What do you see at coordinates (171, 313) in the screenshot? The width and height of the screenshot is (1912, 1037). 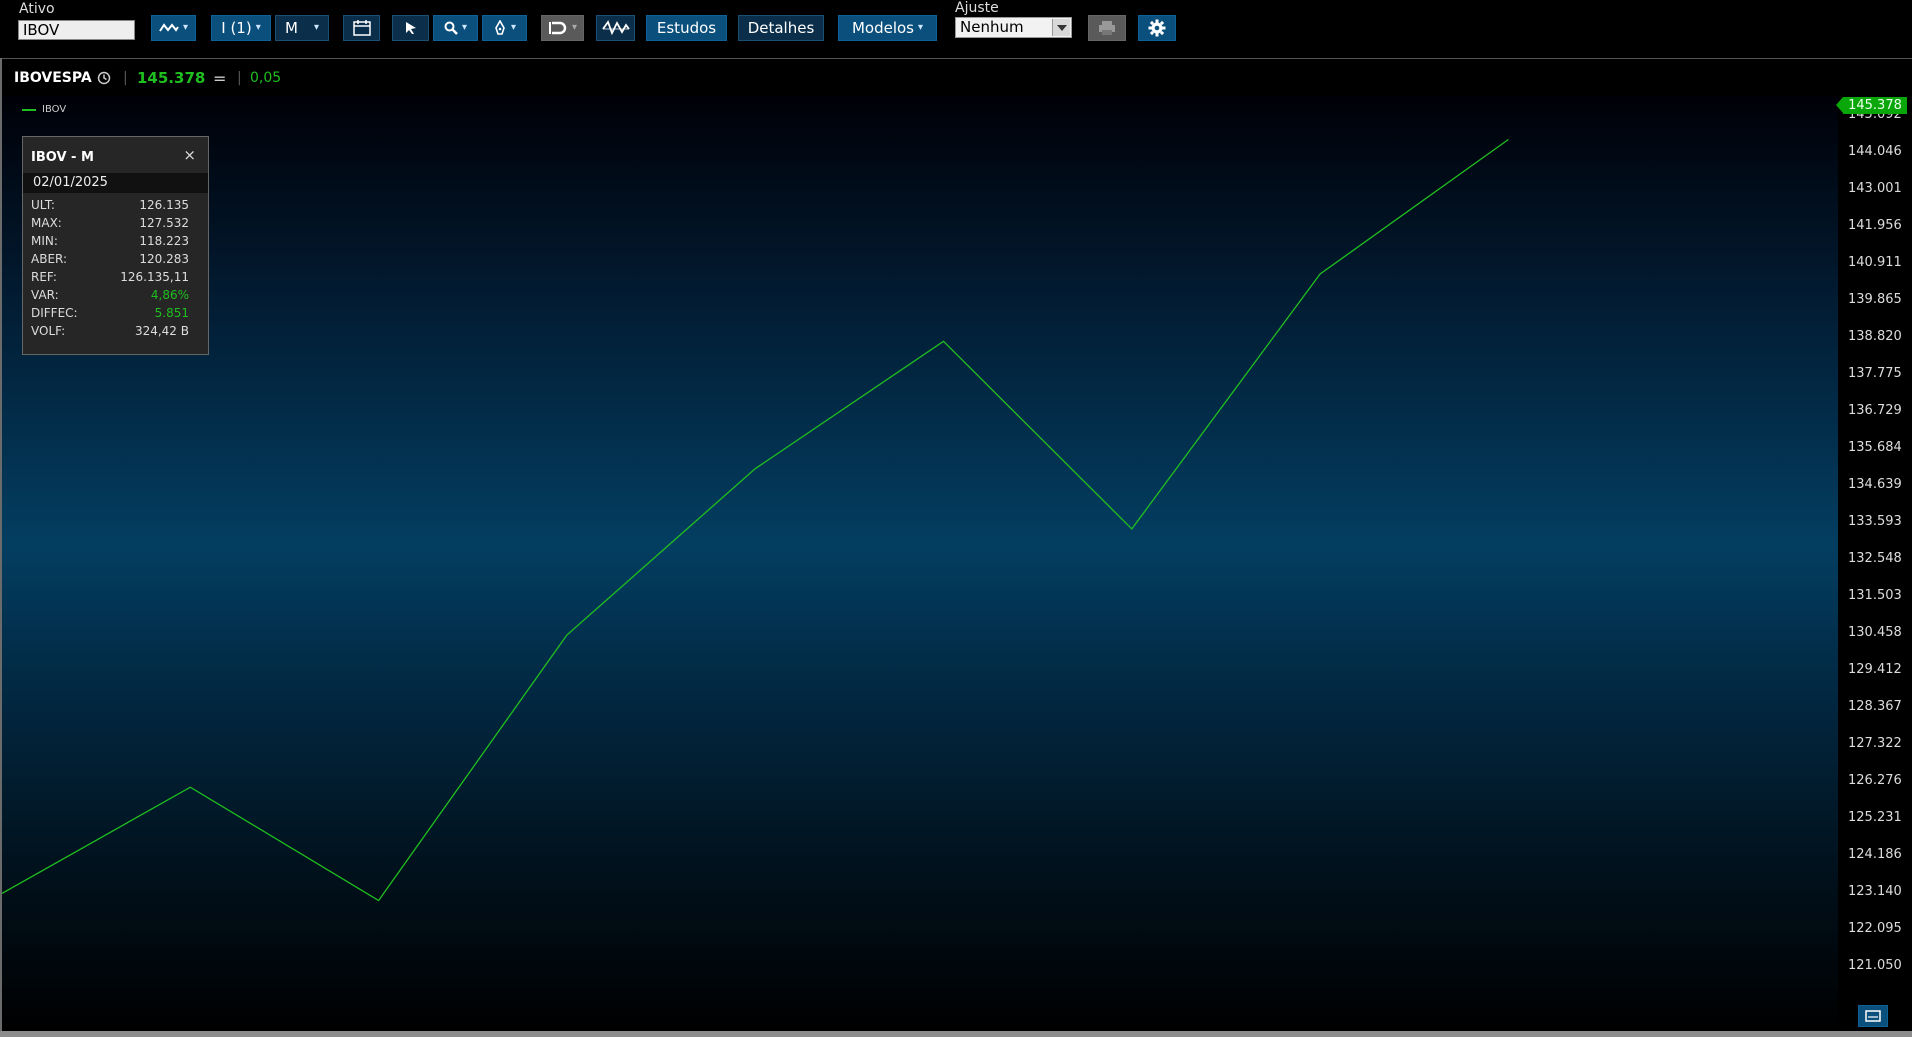 I see `info-value: 5.851` at bounding box center [171, 313].